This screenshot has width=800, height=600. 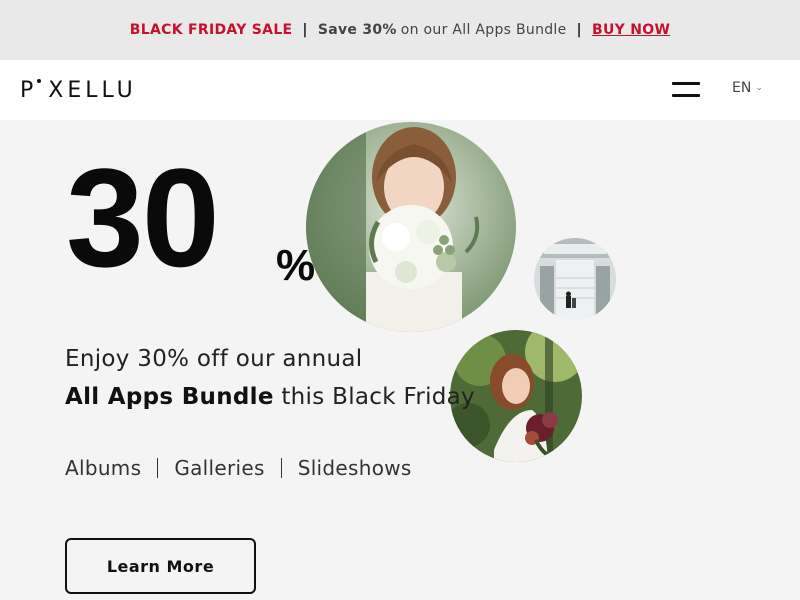 What do you see at coordinates (143, 217) in the screenshot?
I see `discount-number: 30` at bounding box center [143, 217].